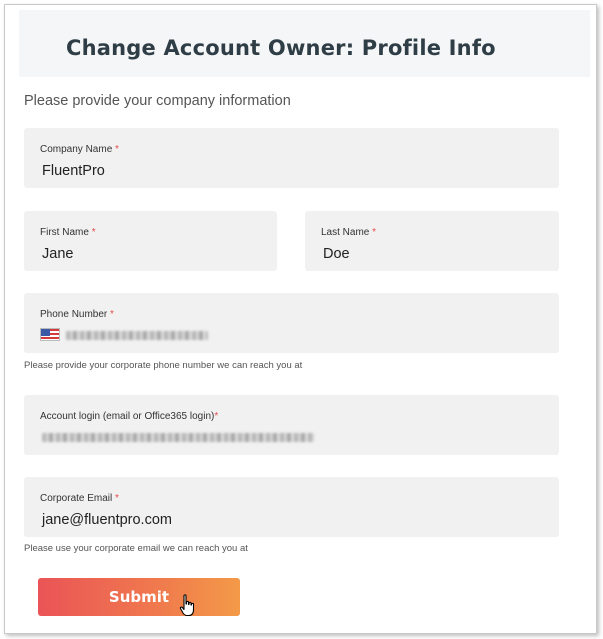 This screenshot has width=603, height=639. What do you see at coordinates (281, 48) in the screenshot?
I see `page-title: Change Account Owner: Profile Info` at bounding box center [281, 48].